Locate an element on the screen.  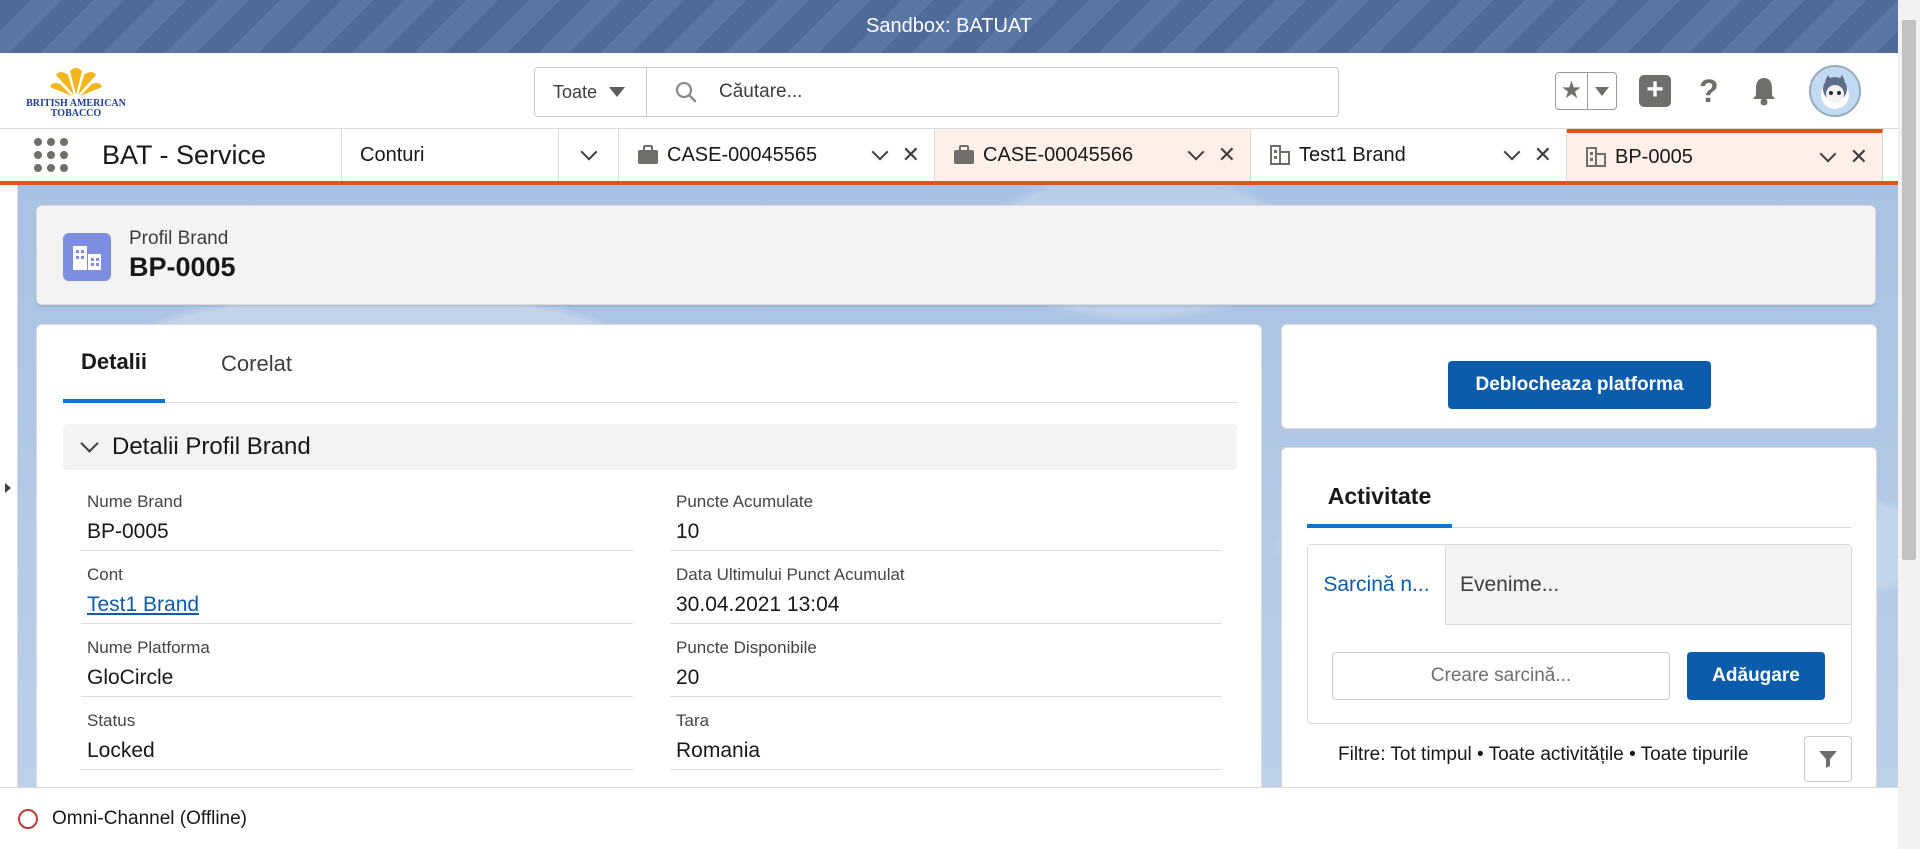
record-header: Profil Brand BP-0005 is located at coordinates (956, 255).